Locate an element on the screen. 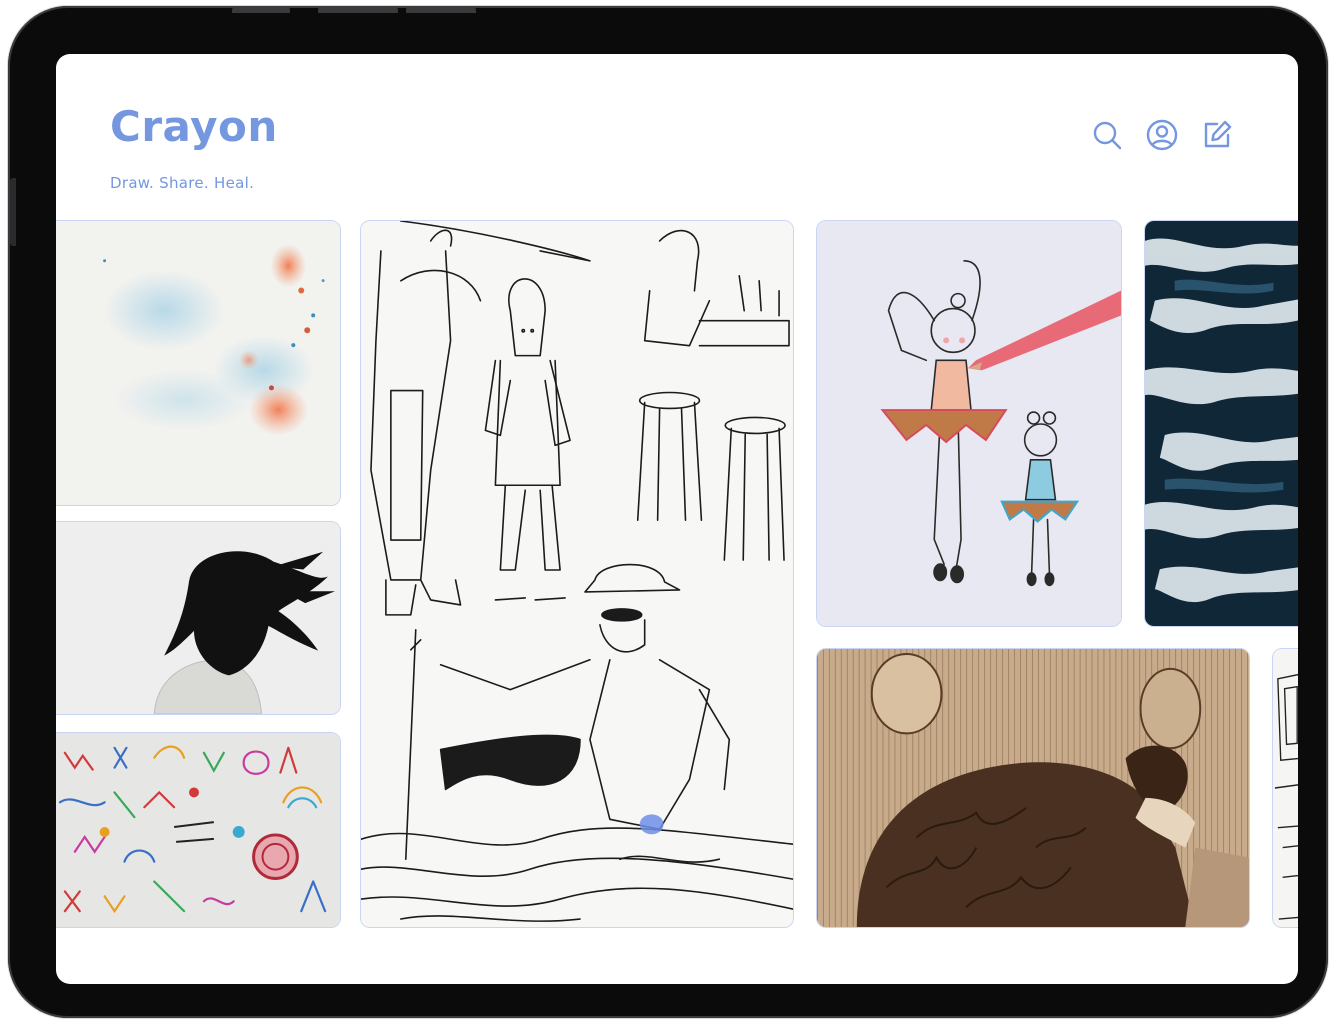 The width and height of the screenshot is (1332, 1023). power-button is located at coordinates (441, 10).